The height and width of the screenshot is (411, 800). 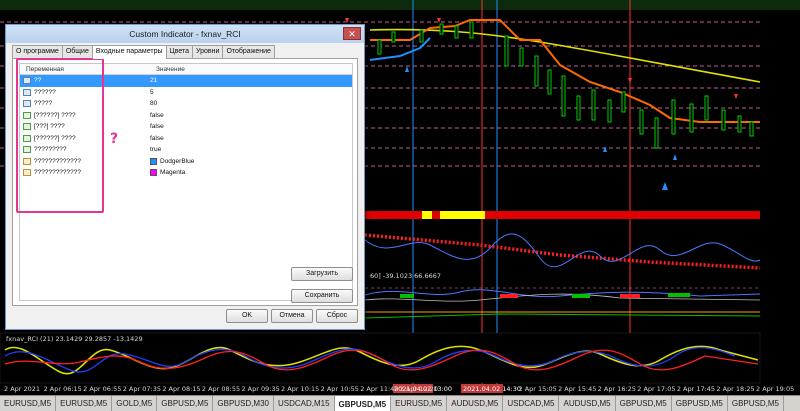 I want to click on close-icon: ✕, so click(x=352, y=34).